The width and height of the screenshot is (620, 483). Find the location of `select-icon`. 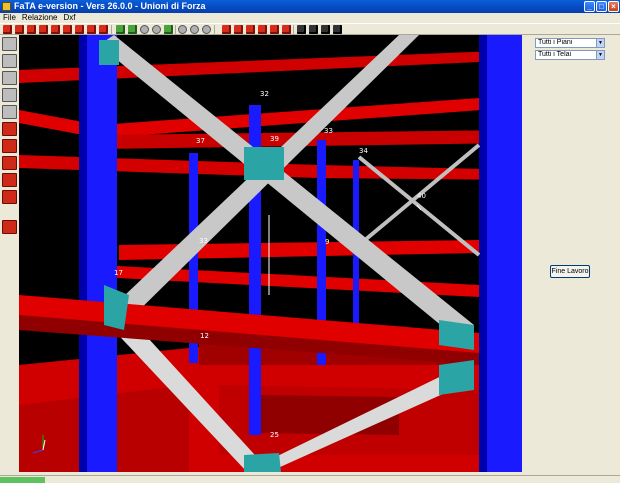

select-icon is located at coordinates (103, 29).